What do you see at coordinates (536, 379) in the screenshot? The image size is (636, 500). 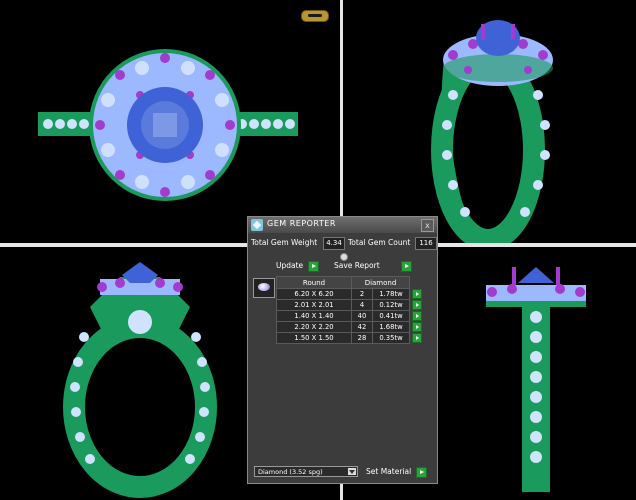 I see `ring-side-view` at bounding box center [536, 379].